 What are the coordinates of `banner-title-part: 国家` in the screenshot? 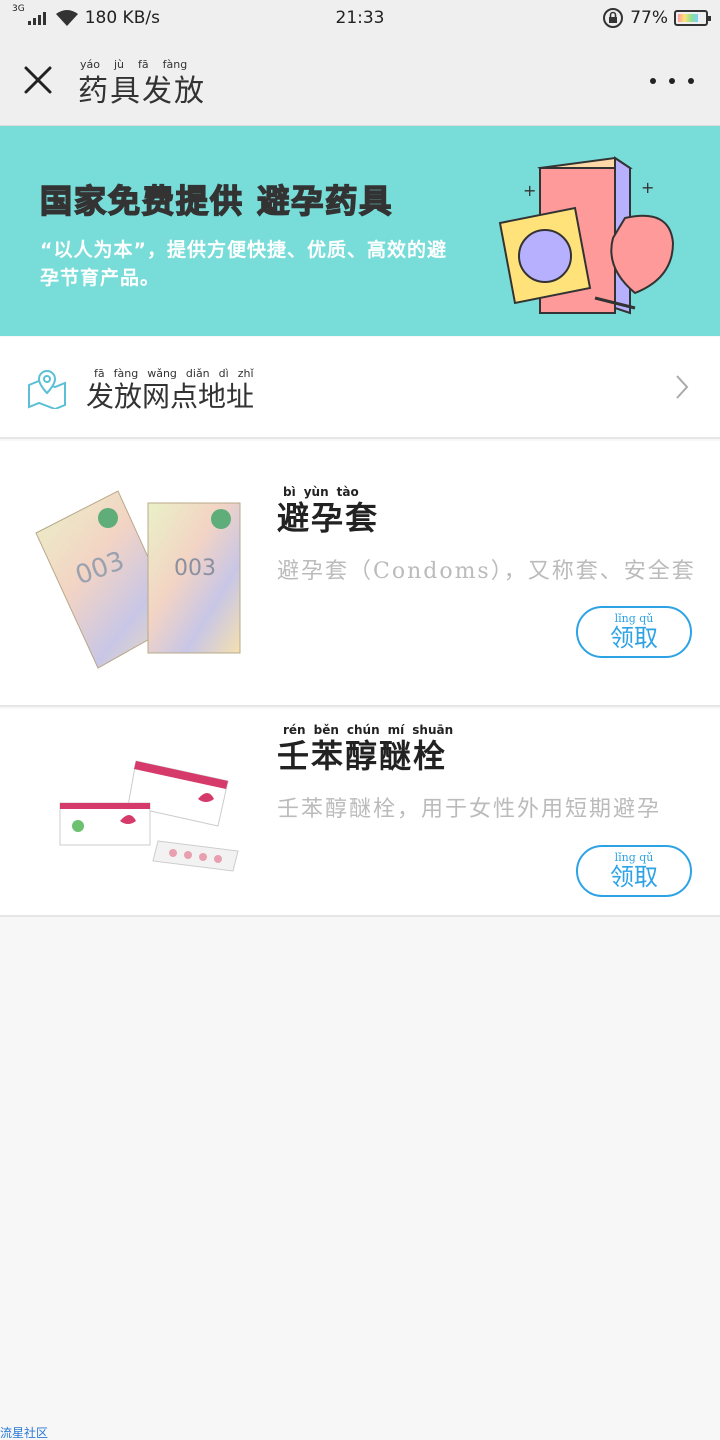 It's located at (74, 201).